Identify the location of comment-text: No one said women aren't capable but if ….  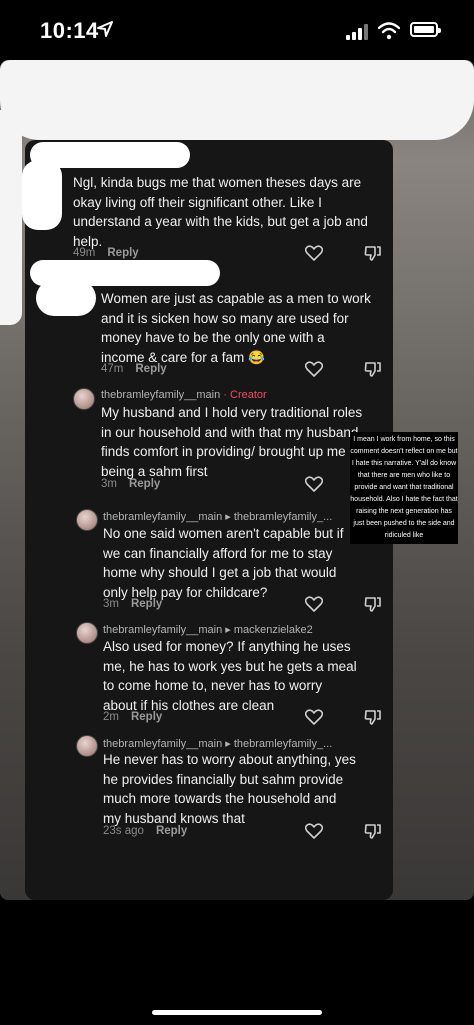
(223, 563).